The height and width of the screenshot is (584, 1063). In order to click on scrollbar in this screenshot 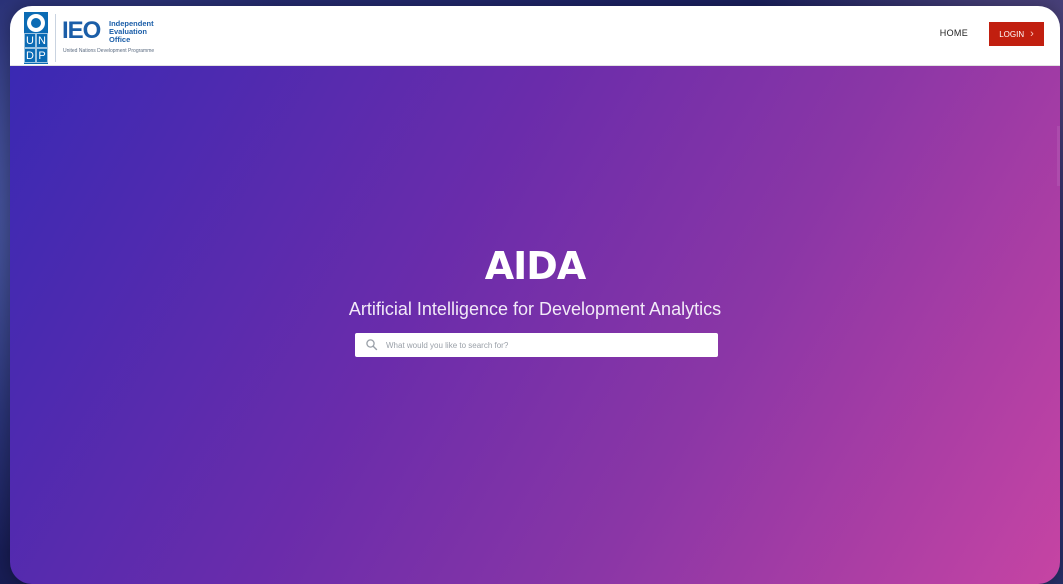, I will do `click(1058, 156)`.